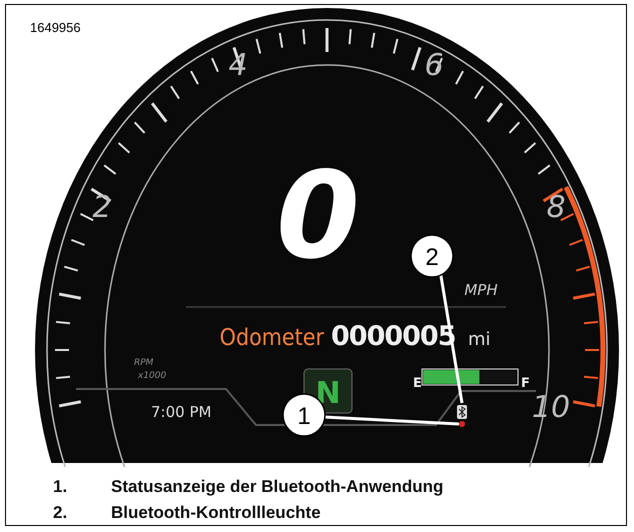  Describe the element at coordinates (60, 487) in the screenshot. I see `legend-number: 1.` at that location.